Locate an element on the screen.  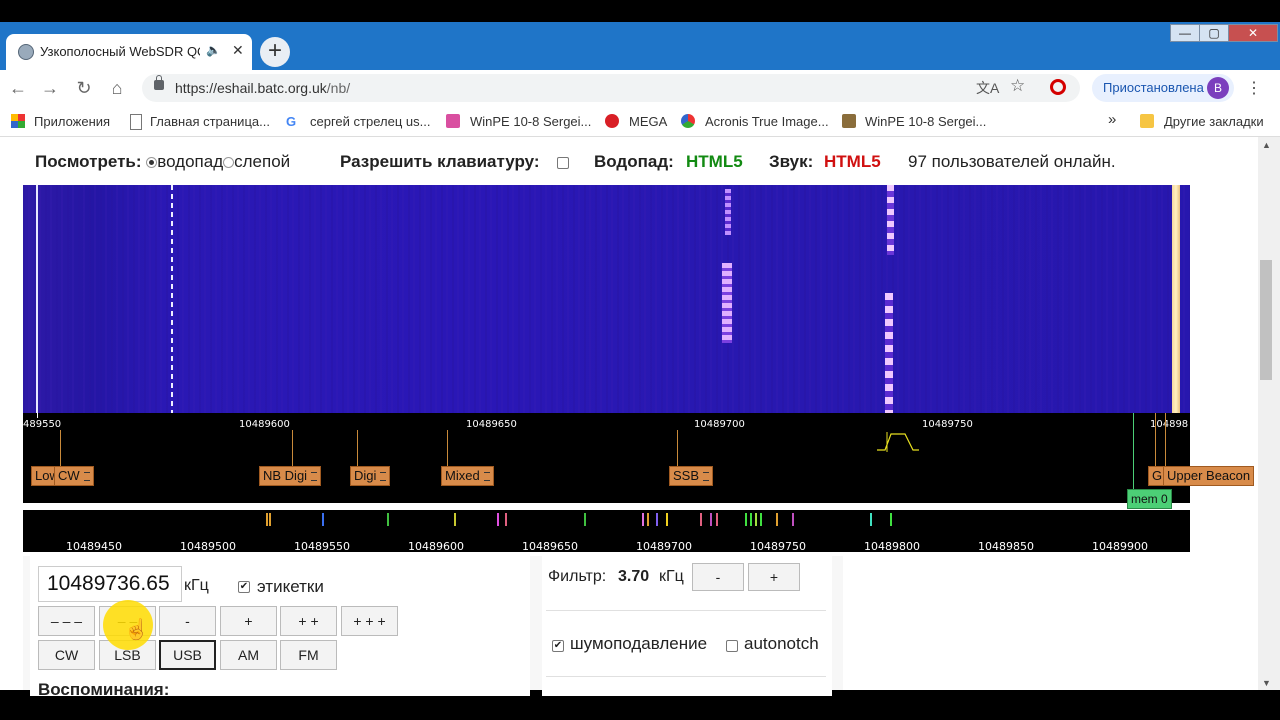
tag-label: Low is located at coordinates (44, 475).